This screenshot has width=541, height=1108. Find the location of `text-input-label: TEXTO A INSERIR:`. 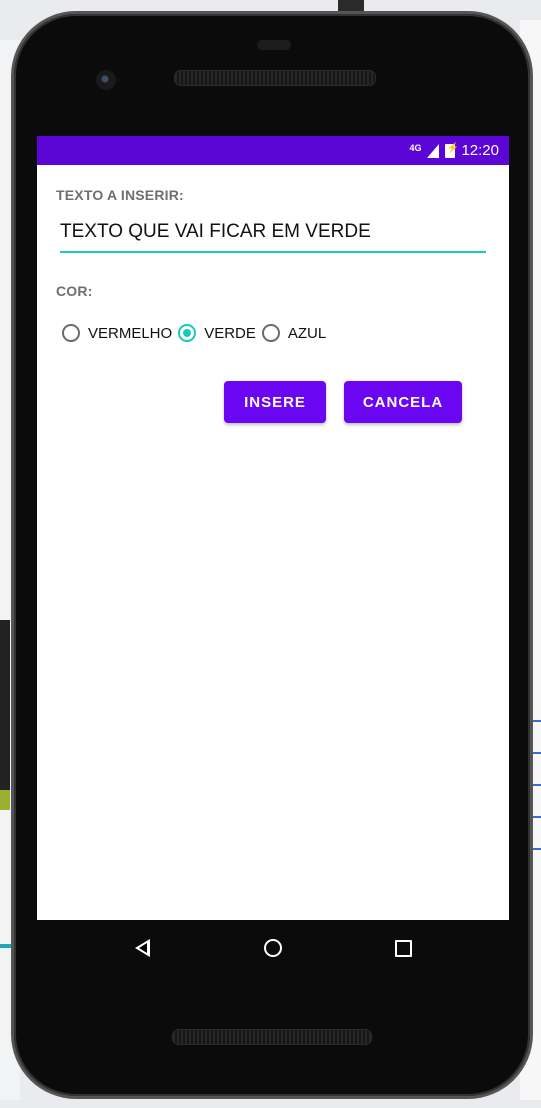

text-input-label: TEXTO A INSERIR: is located at coordinates (120, 195).